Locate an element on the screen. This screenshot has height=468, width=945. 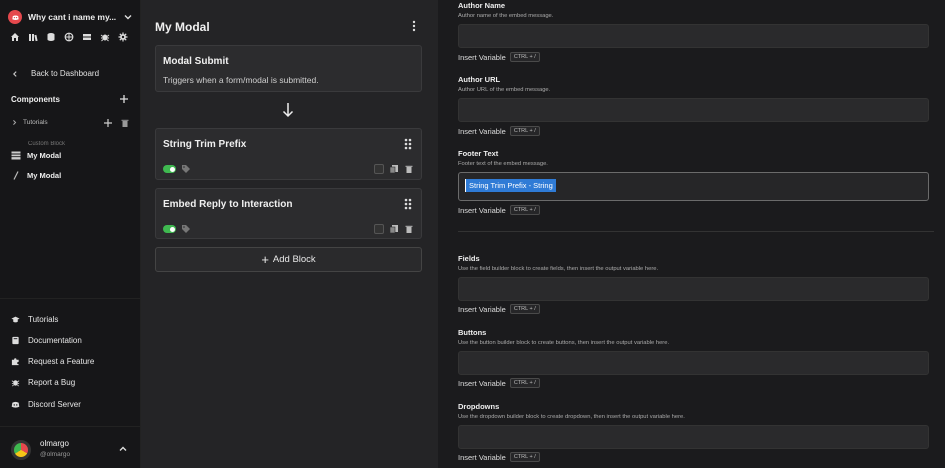
page-title: My Modal is located at coordinates (182, 27).